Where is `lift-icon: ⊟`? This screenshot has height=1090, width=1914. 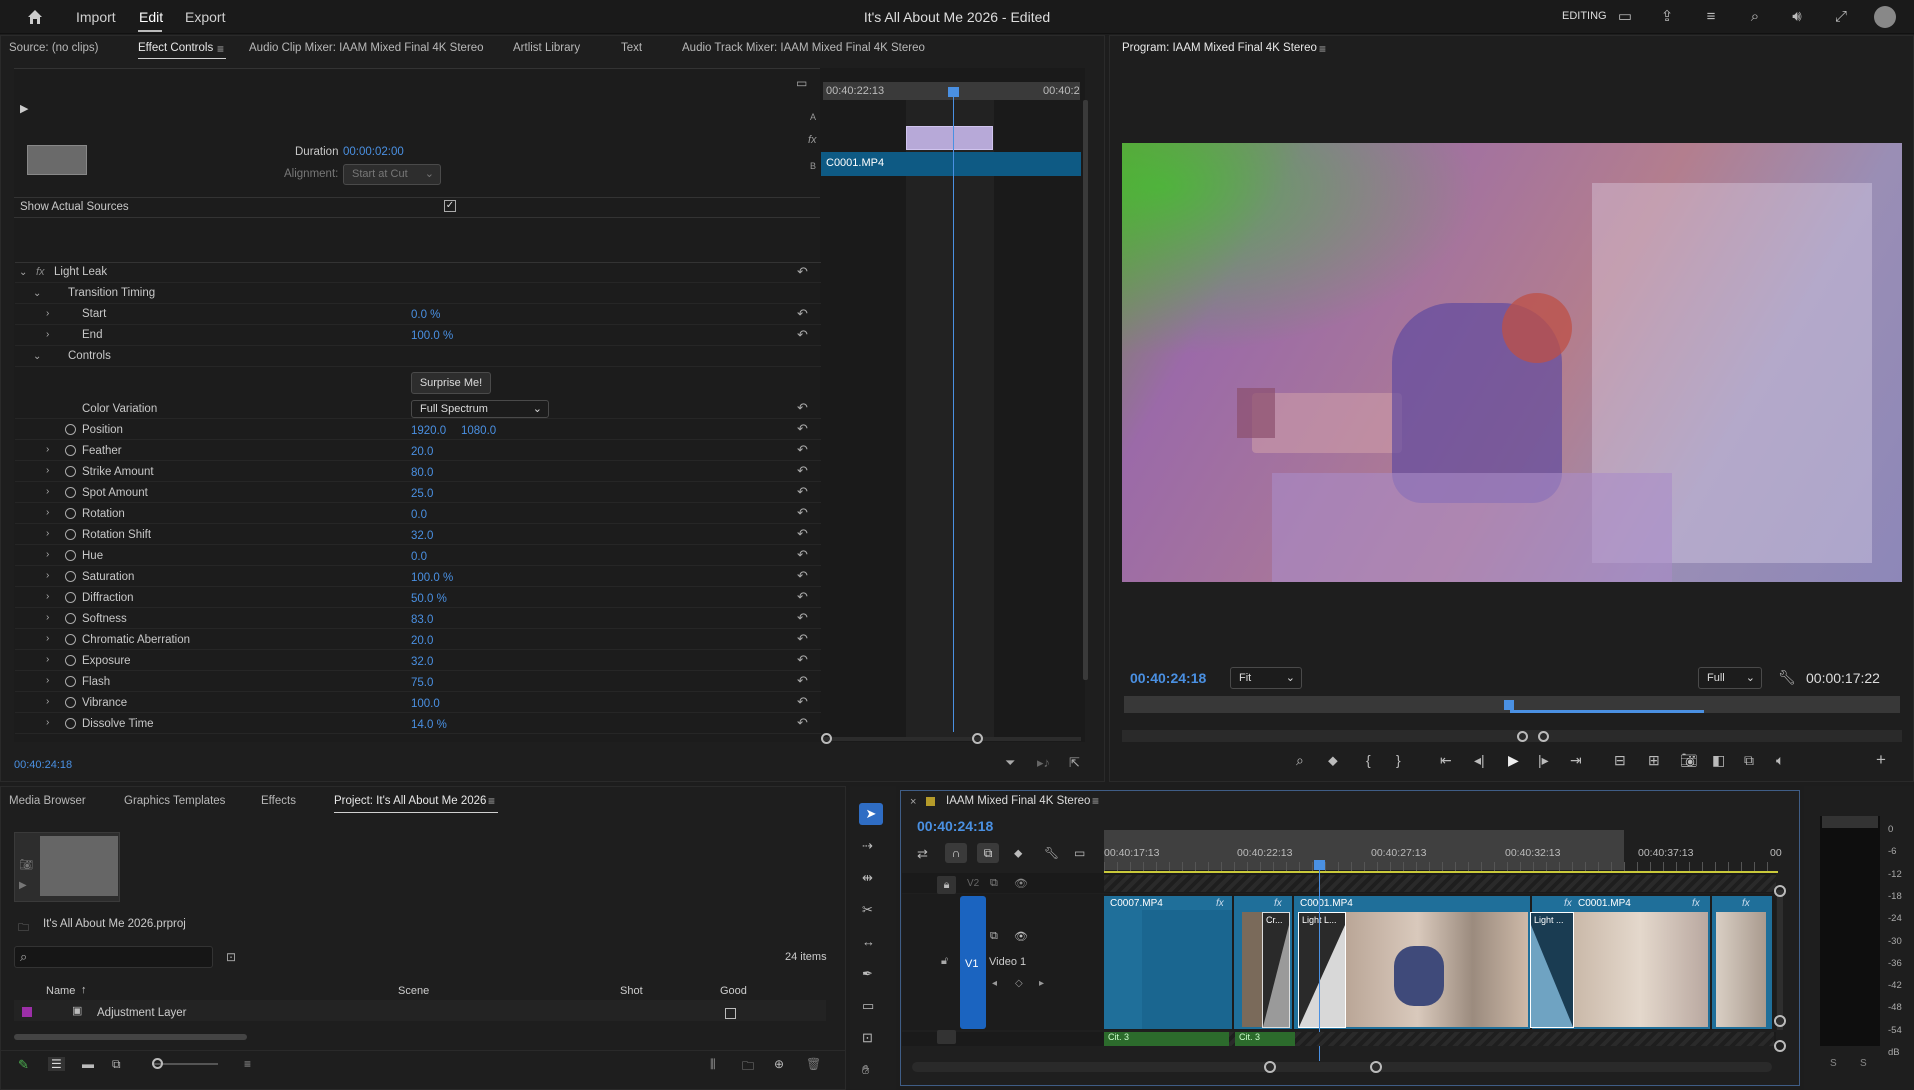
lift-icon: ⊟ is located at coordinates (1620, 760).